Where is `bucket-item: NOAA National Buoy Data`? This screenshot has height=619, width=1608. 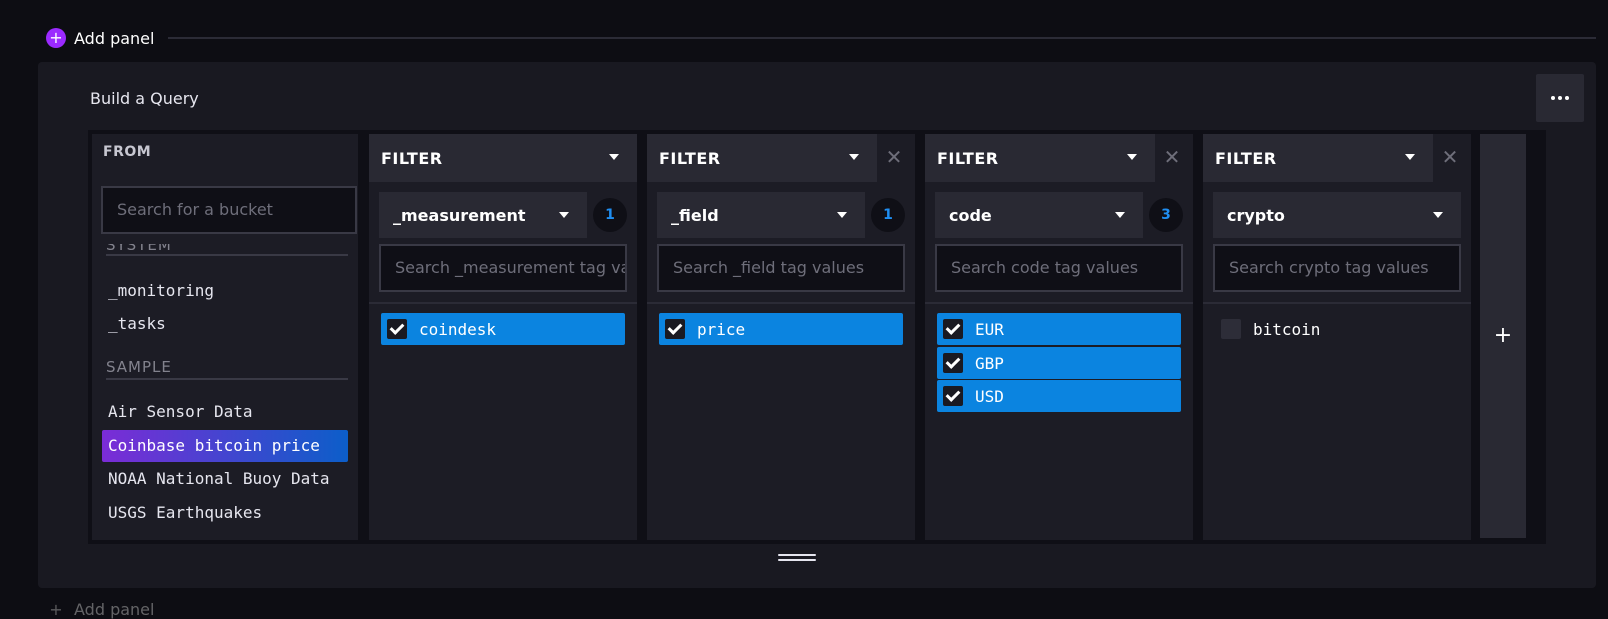 bucket-item: NOAA National Buoy Data is located at coordinates (228, 479).